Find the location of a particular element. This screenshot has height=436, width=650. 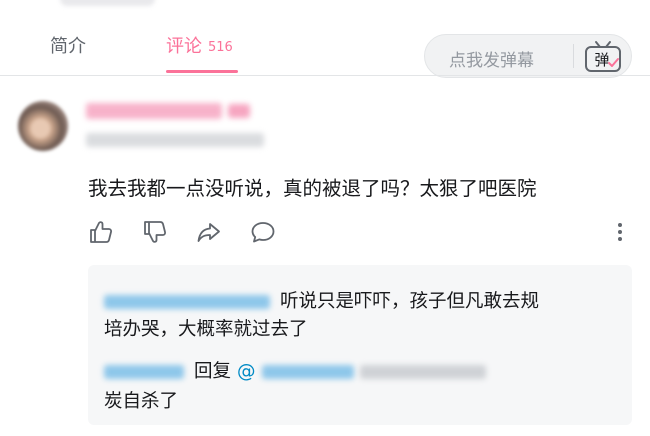

previous-section-edge is located at coordinates (325, 6).